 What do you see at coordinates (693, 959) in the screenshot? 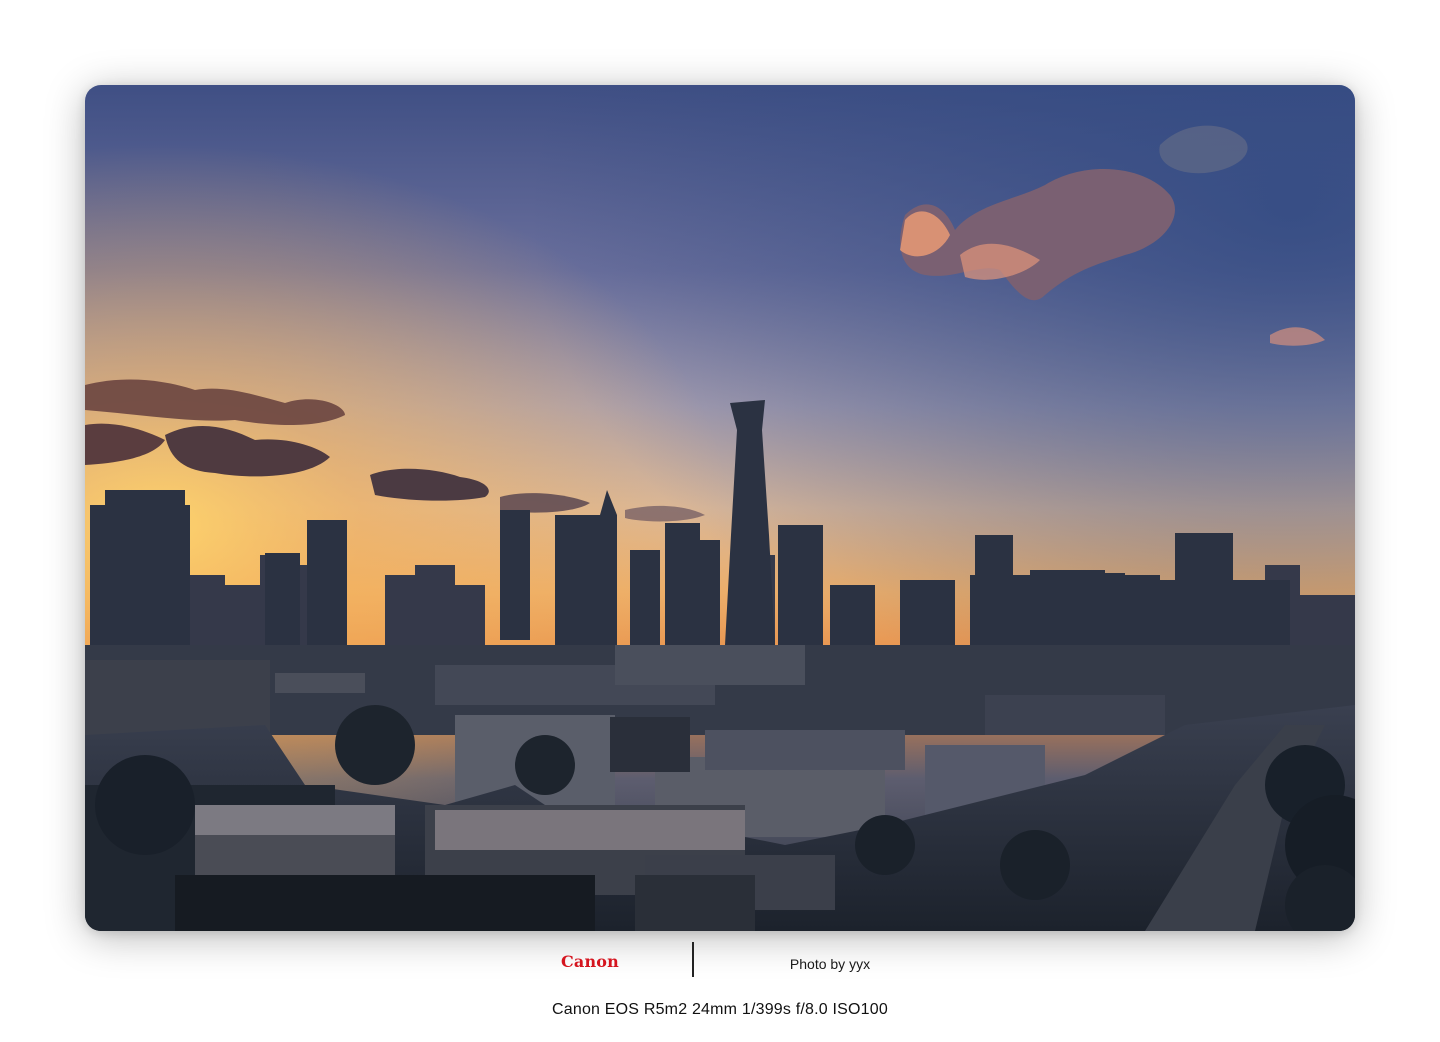
I see `divider` at bounding box center [693, 959].